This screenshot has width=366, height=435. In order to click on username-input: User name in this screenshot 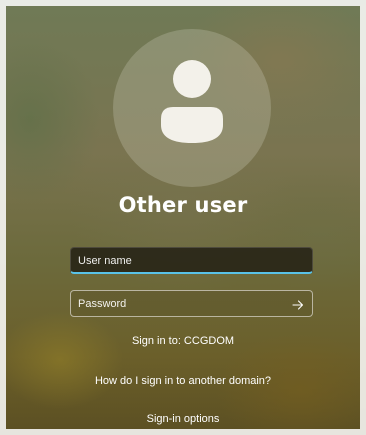, I will do `click(191, 260)`.